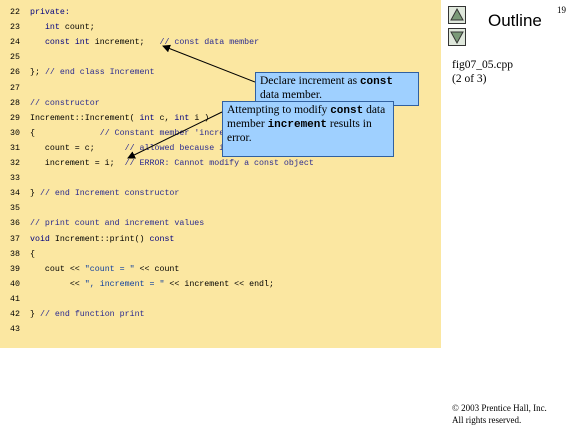 The width and height of the screenshot is (575, 431). Describe the element at coordinates (310, 81) in the screenshot. I see `callout-text: Declare increment as` at that location.